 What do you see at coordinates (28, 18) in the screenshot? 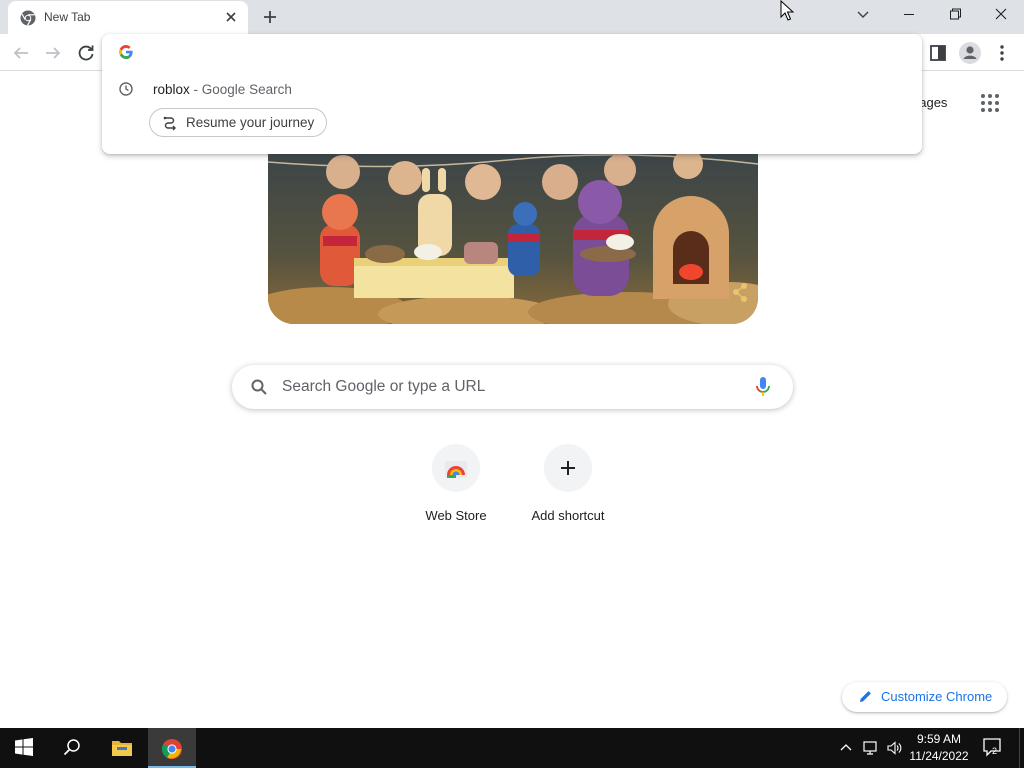
I see `chrome-logo-icon` at bounding box center [28, 18].